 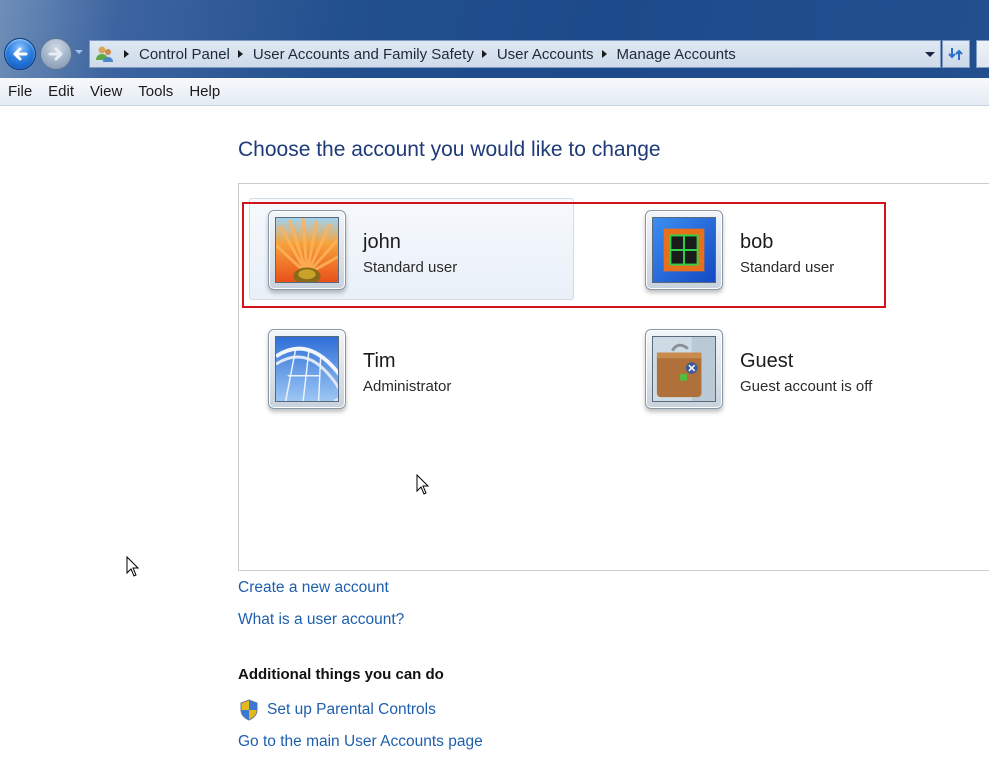 I want to click on suitcase-picture, so click(x=684, y=369).